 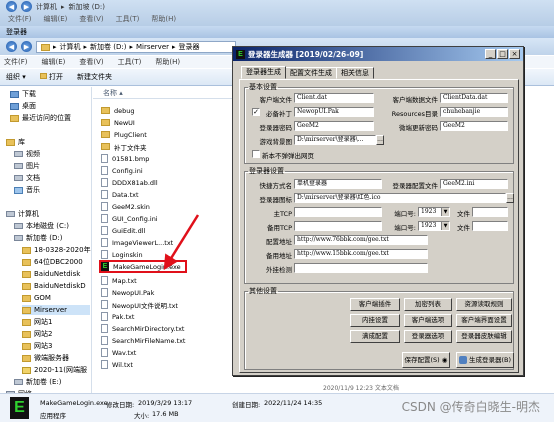 I want to click on address-bar: ▸ 计算机 ▸ 新加卷 (D:) ▸ Mirserver ▸ 登录器, so click(x=136, y=47).